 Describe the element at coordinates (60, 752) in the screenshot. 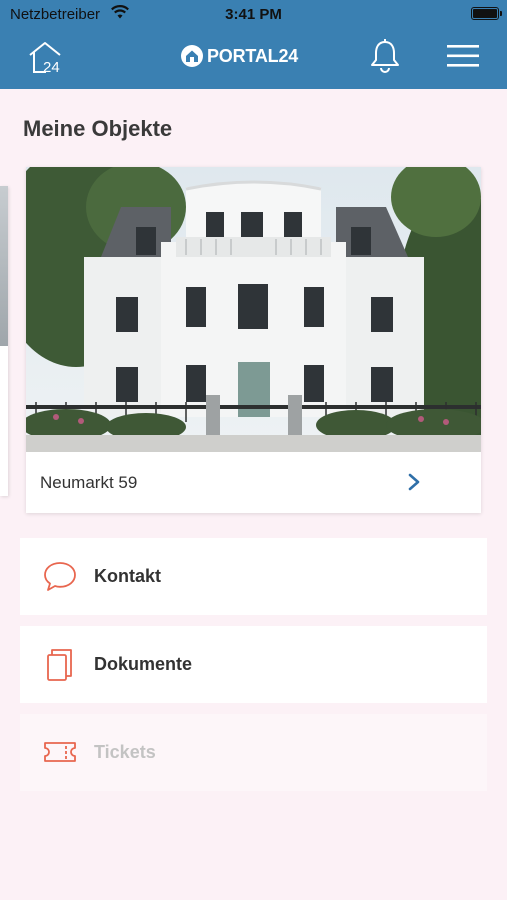

I see `ticket-icon` at that location.